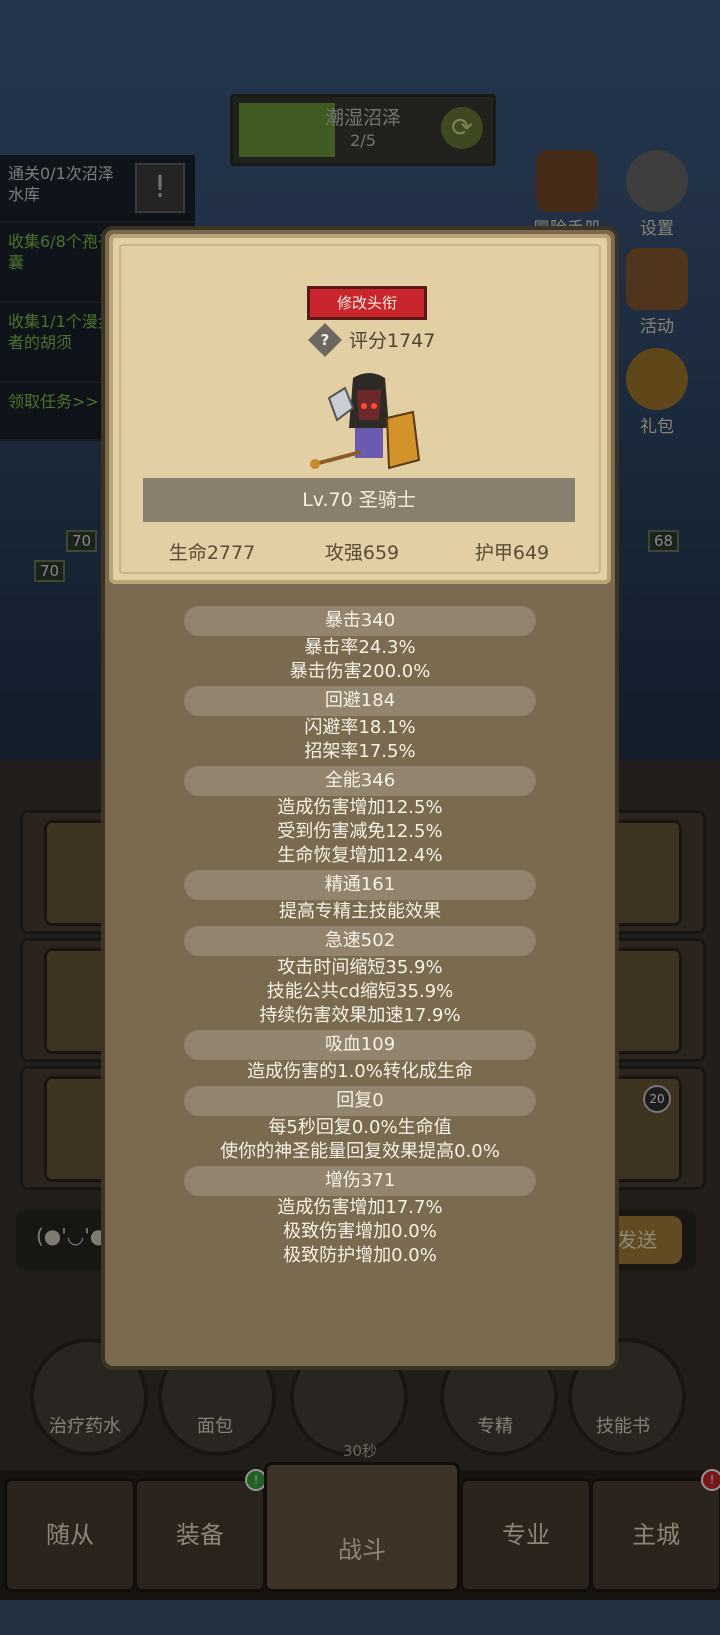 This screenshot has width=720, height=1635. Describe the element at coordinates (360, 855) in the screenshot. I see `stat-line: 生命恢复增加12.4%` at that location.